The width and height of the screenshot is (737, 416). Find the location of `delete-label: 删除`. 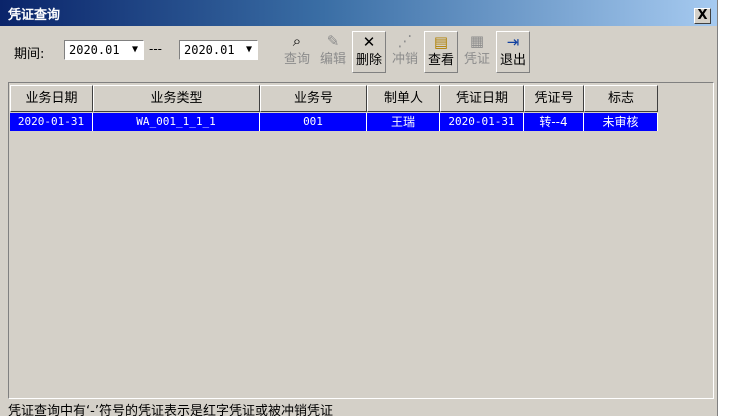

delete-label: 删除 is located at coordinates (368, 60).